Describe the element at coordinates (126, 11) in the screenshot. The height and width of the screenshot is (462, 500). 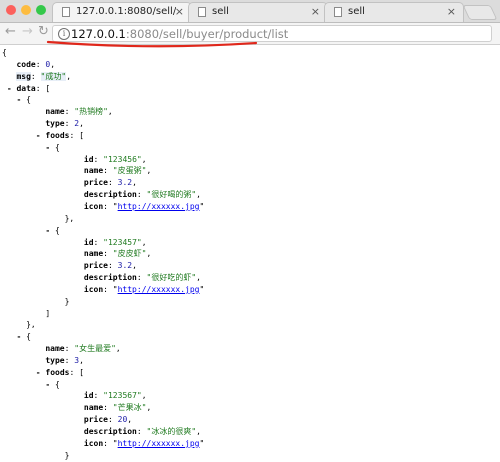
I see `tab-title: 127.0.0.1:8080/sell/buyer/pr` at that location.